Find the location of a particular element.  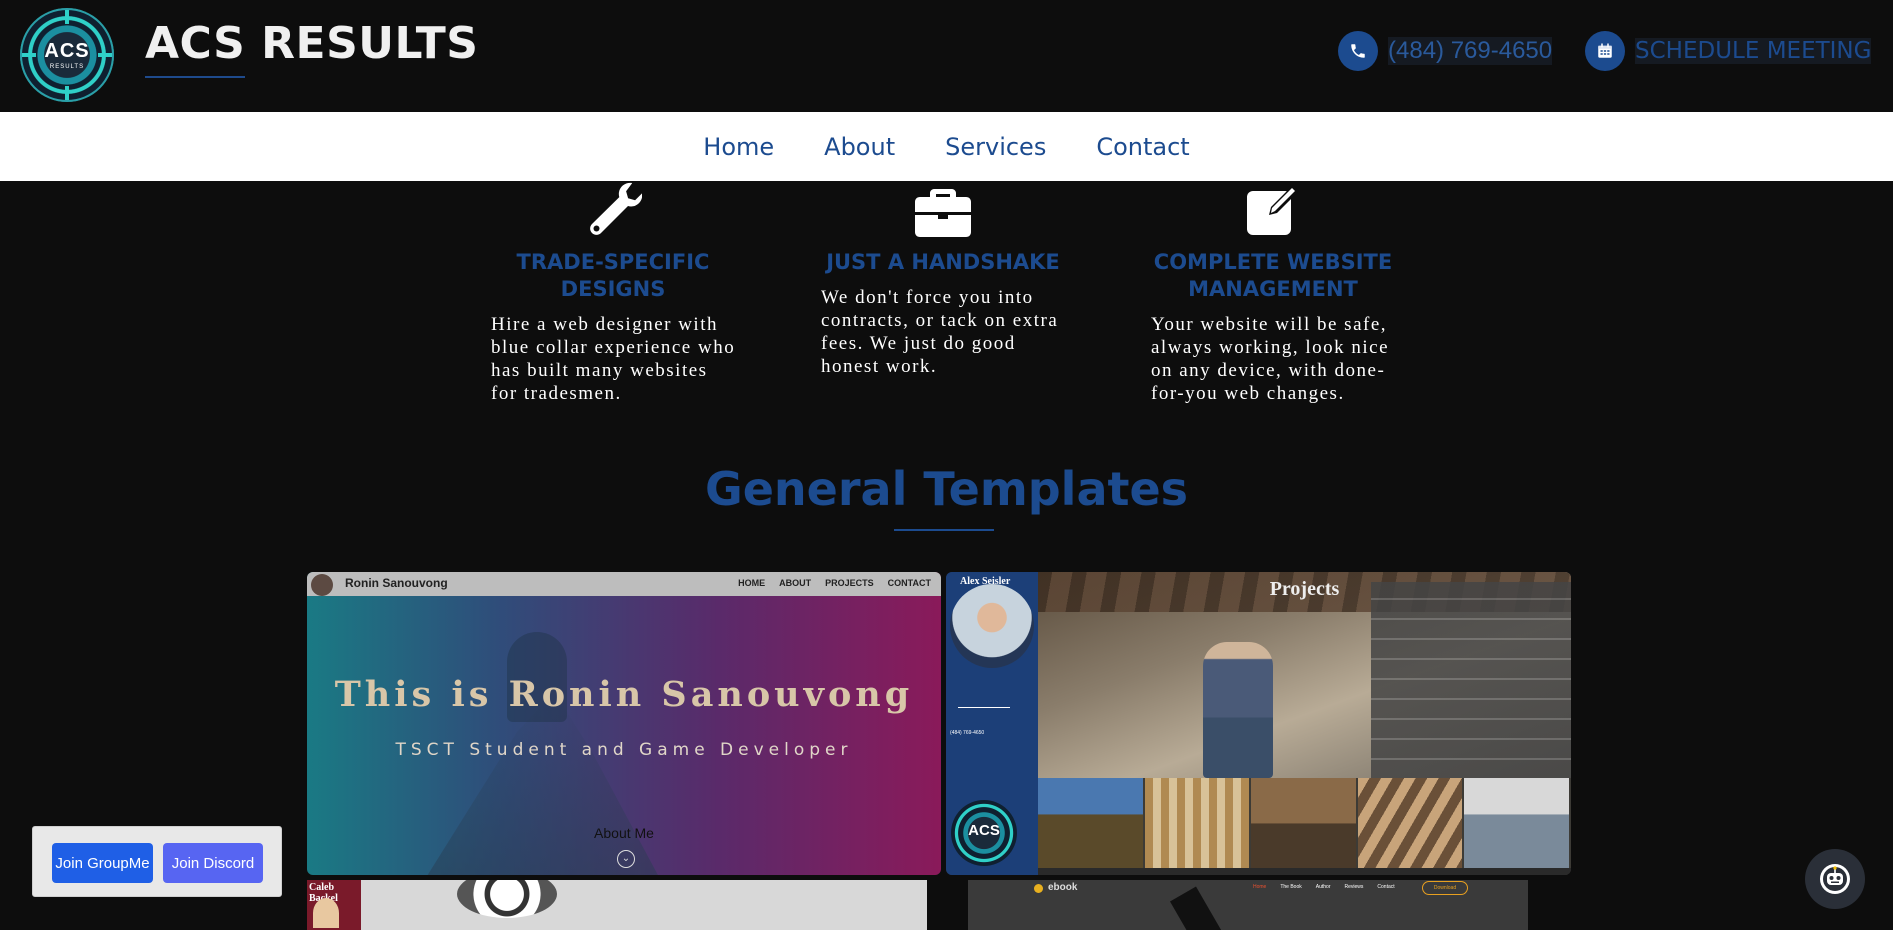

template-card-alex: Projects Alex Seisler (484) 769-4650 ACS is located at coordinates (1258, 723).